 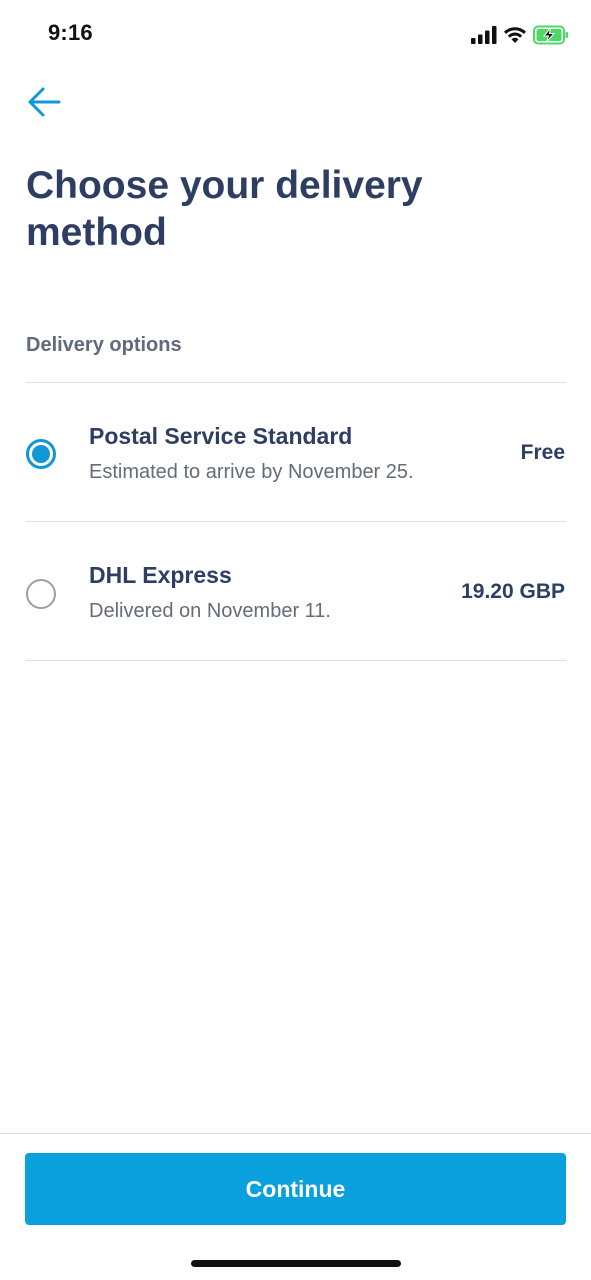 I want to click on back-button, so click(x=44, y=104).